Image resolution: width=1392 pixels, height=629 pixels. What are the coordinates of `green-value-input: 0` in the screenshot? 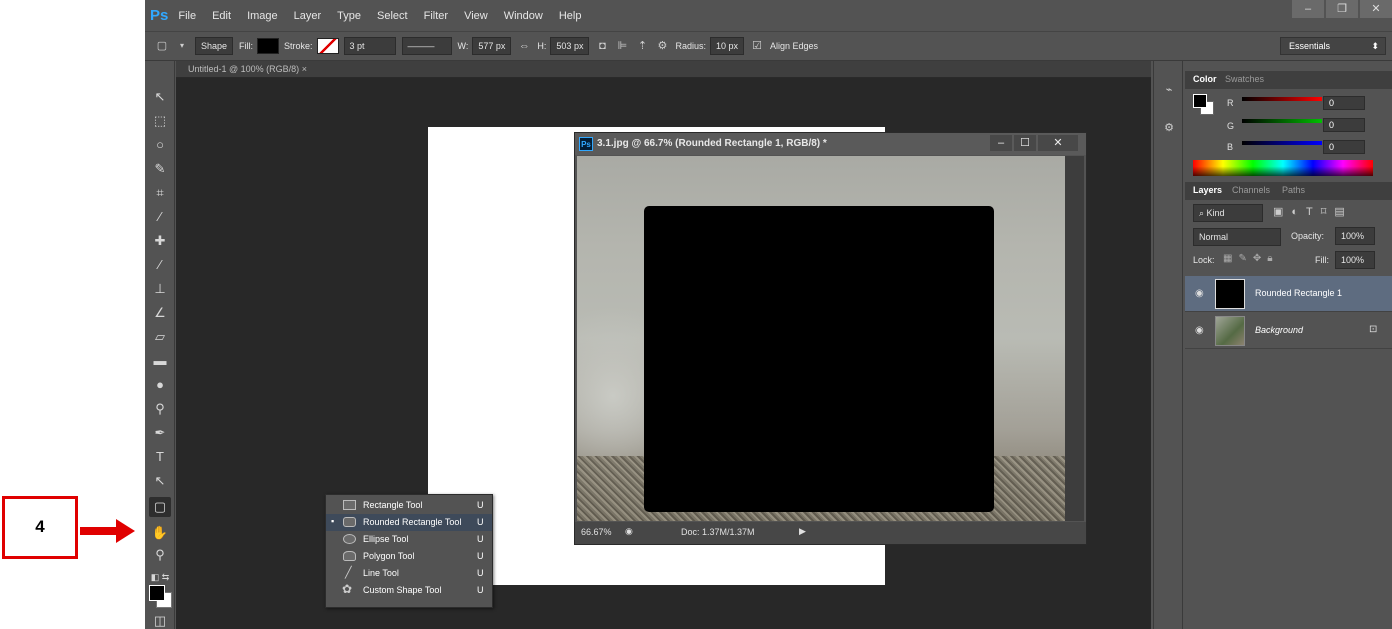 It's located at (1344, 125).